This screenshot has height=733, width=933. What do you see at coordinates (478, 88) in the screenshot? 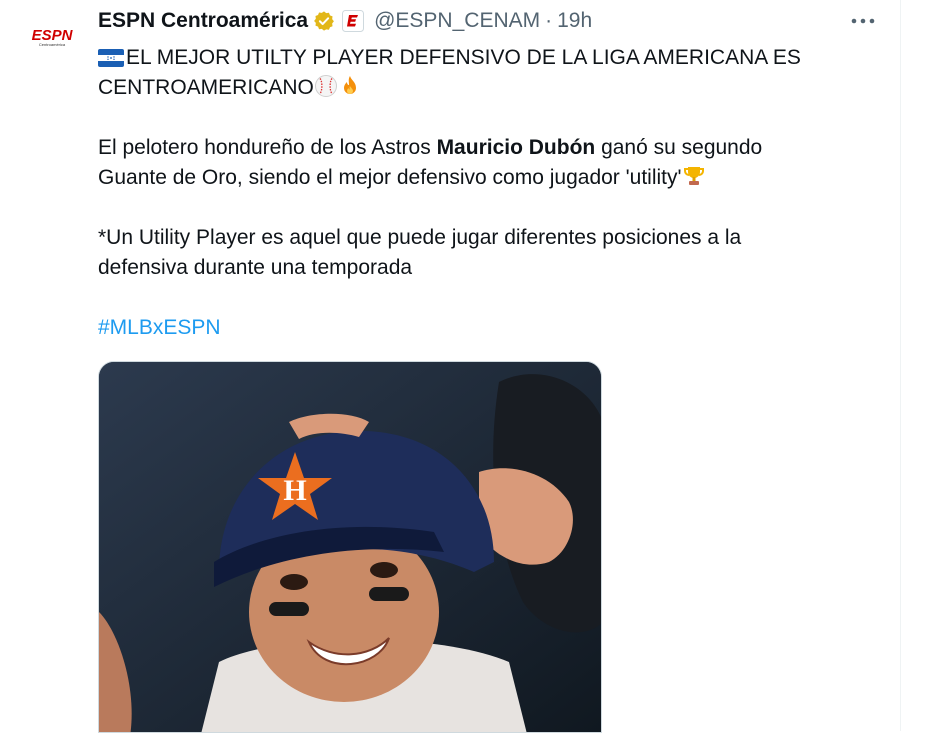
I see `tweet-line-2: CENTROAMERICANO` at bounding box center [478, 88].